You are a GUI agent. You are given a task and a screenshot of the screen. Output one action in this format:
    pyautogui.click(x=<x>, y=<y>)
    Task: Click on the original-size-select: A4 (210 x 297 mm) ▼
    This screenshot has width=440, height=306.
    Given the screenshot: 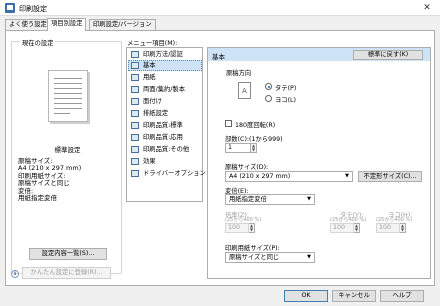 What is the action you would take?
    pyautogui.click(x=289, y=176)
    